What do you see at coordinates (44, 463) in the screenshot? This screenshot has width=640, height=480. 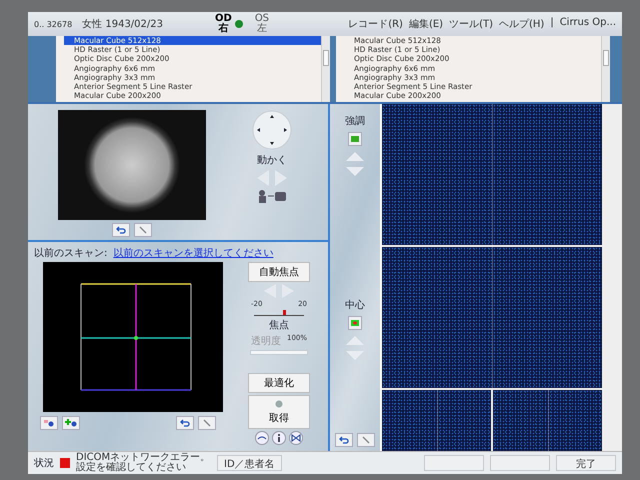 I see `status-label: 状況` at bounding box center [44, 463].